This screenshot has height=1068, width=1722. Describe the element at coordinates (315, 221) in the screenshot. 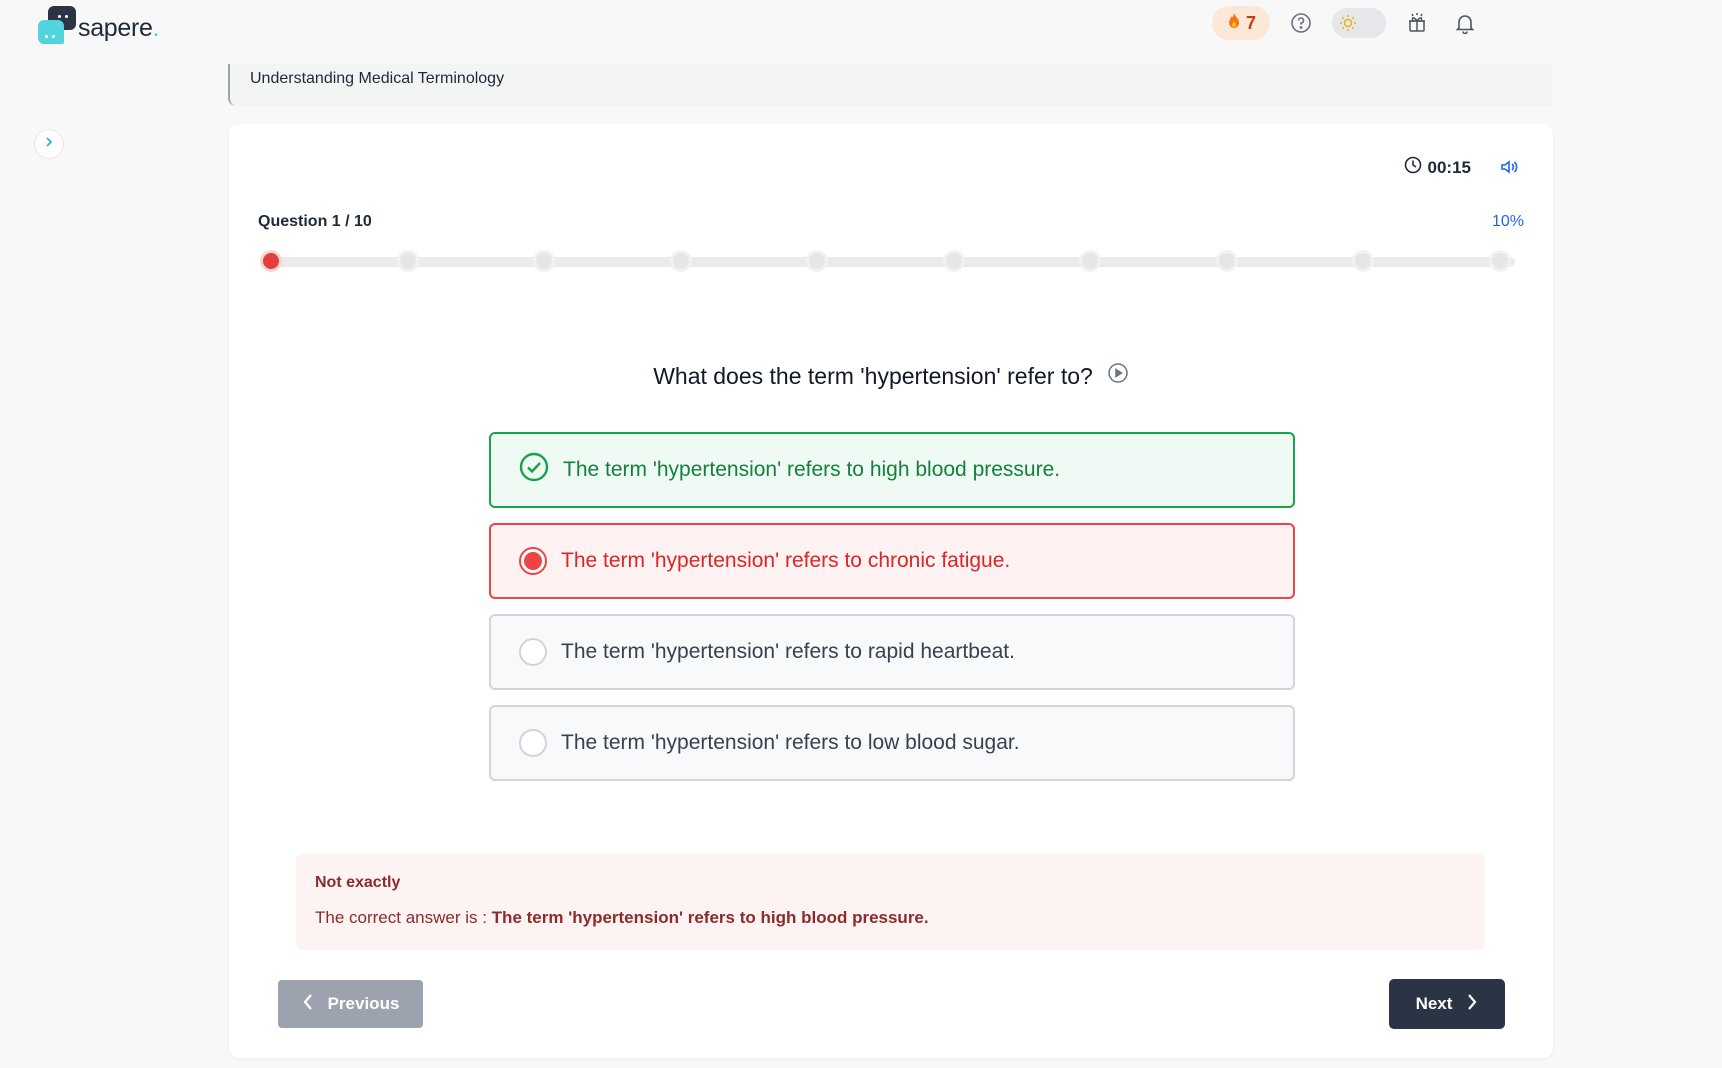

I see `question-counter: Question 1 / 10` at that location.